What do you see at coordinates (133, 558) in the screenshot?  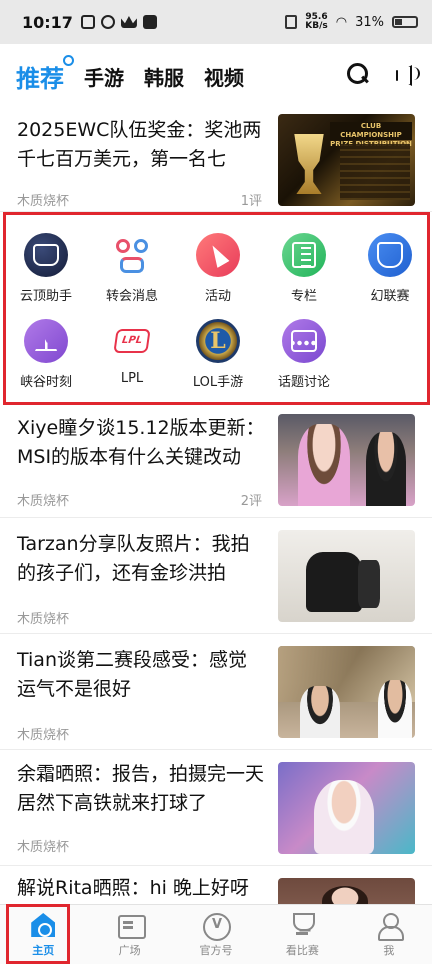 I see `news-title: Tarzan分享队友照片：我拍的孩子们，还有金珍洪拍` at bounding box center [133, 558].